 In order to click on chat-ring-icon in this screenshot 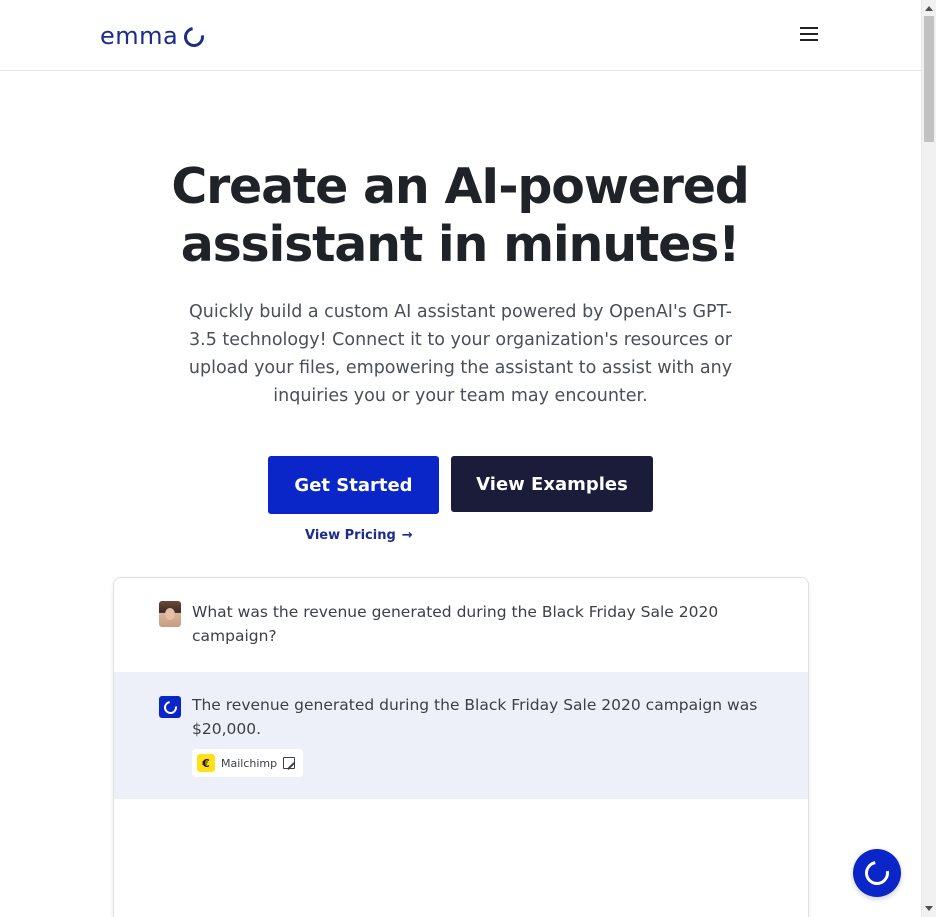, I will do `click(877, 873)`.